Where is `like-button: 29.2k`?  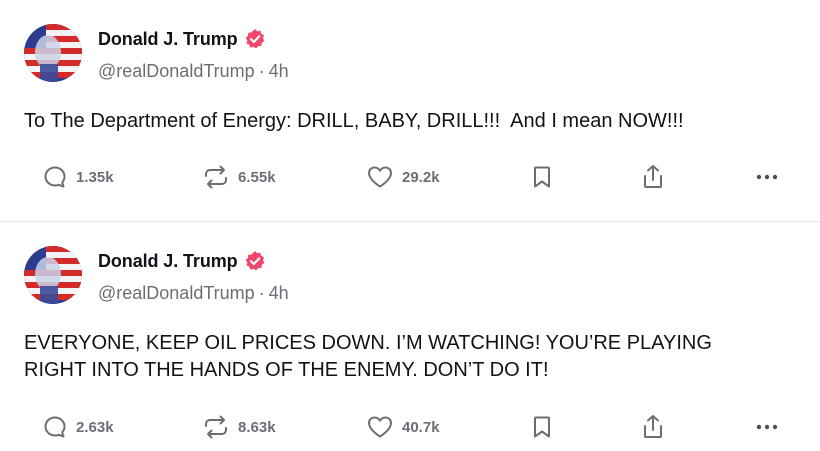 like-button: 29.2k is located at coordinates (403, 177).